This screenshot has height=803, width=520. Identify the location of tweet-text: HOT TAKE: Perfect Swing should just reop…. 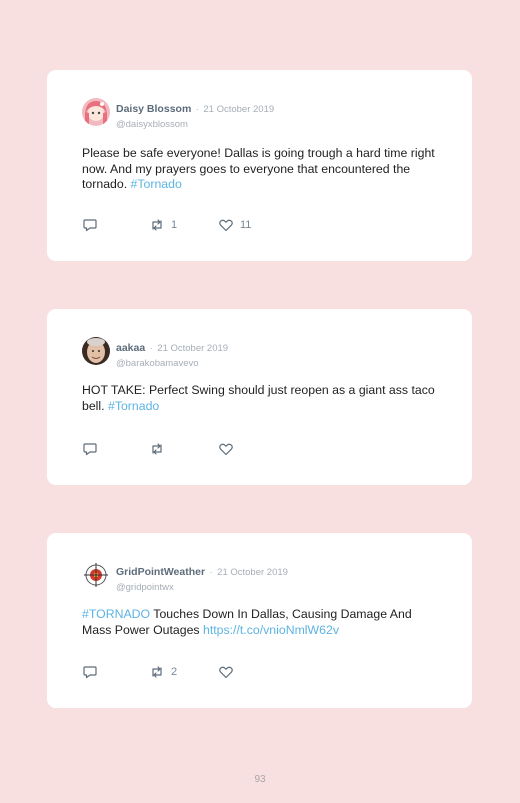
(263, 398).